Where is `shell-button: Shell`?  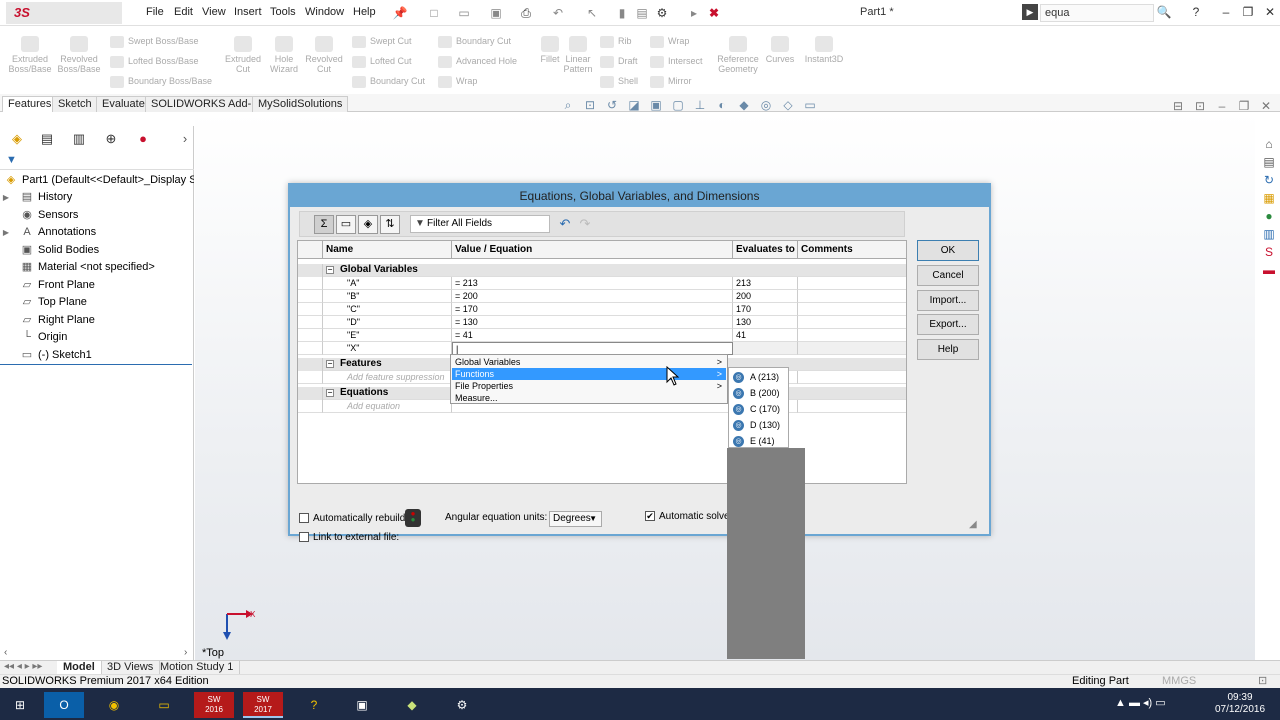 shell-button: Shell is located at coordinates (619, 81).